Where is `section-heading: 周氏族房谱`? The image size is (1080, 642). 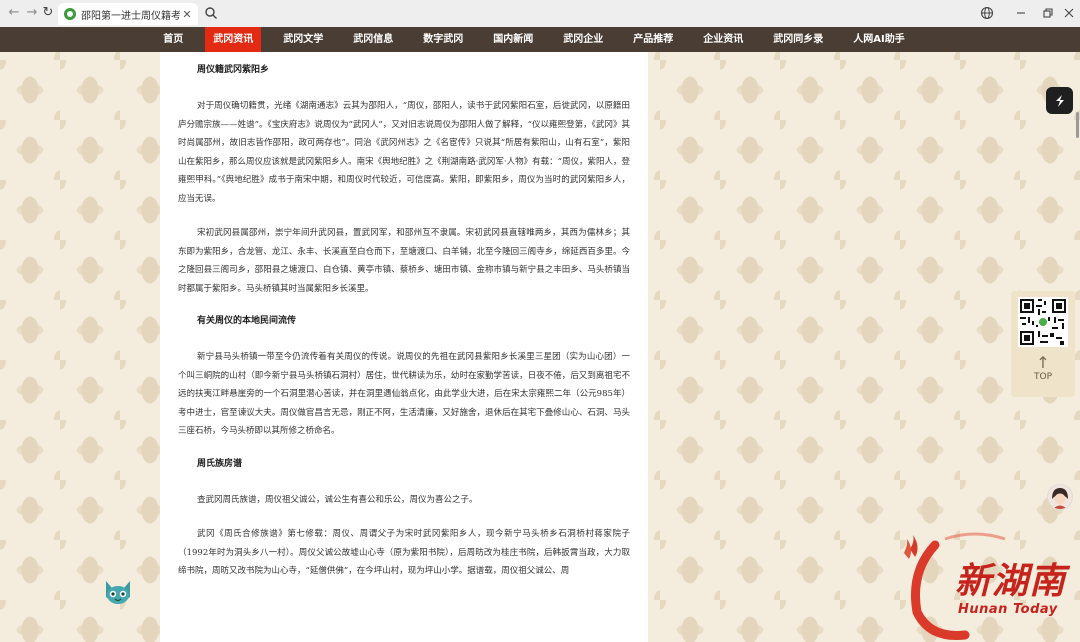
section-heading: 周氏族房谱 is located at coordinates (220, 463).